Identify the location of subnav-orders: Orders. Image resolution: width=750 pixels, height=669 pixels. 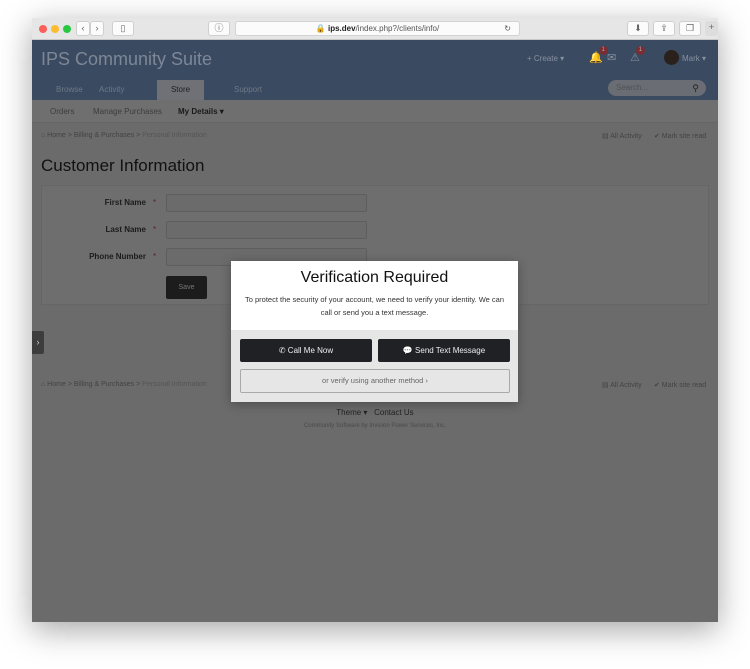
(62, 111).